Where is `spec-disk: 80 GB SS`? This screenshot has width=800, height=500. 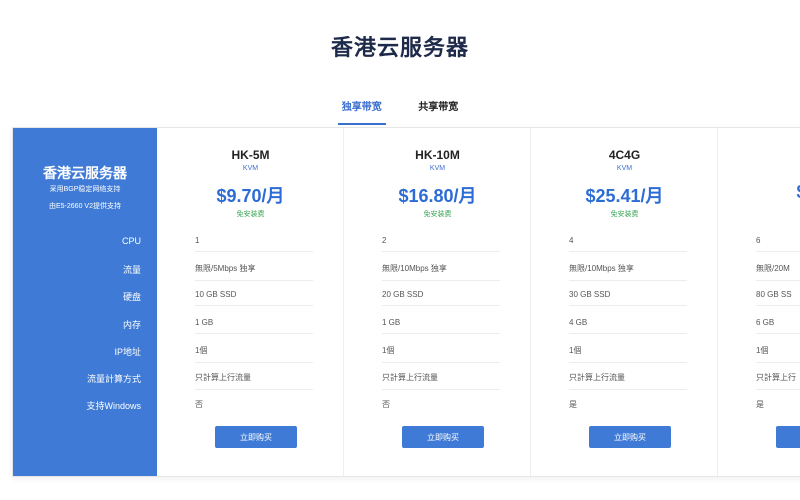
spec-disk: 80 GB SS is located at coordinates (778, 298).